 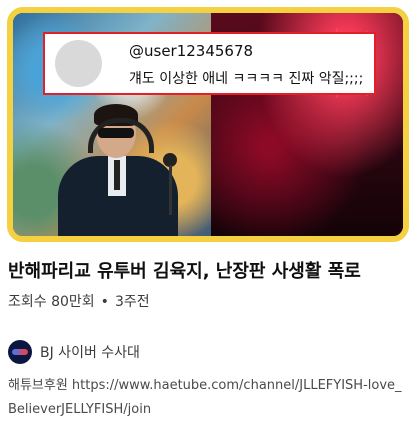 What do you see at coordinates (209, 63) in the screenshot?
I see `comment-overlay: @user12345678 걔도 이상한 애네 ㅋㅋㅋㅋ 진짜 악질;;;;` at bounding box center [209, 63].